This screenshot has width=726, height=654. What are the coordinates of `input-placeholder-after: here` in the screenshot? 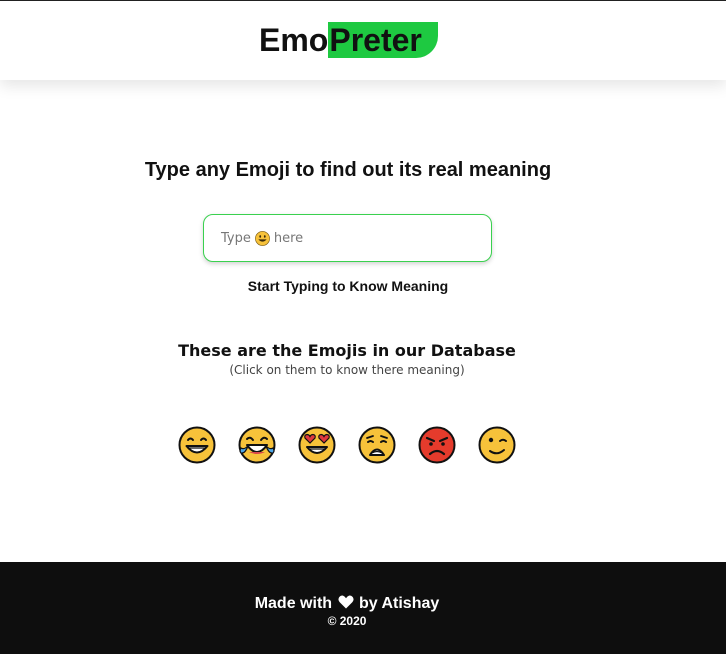 It's located at (288, 238).